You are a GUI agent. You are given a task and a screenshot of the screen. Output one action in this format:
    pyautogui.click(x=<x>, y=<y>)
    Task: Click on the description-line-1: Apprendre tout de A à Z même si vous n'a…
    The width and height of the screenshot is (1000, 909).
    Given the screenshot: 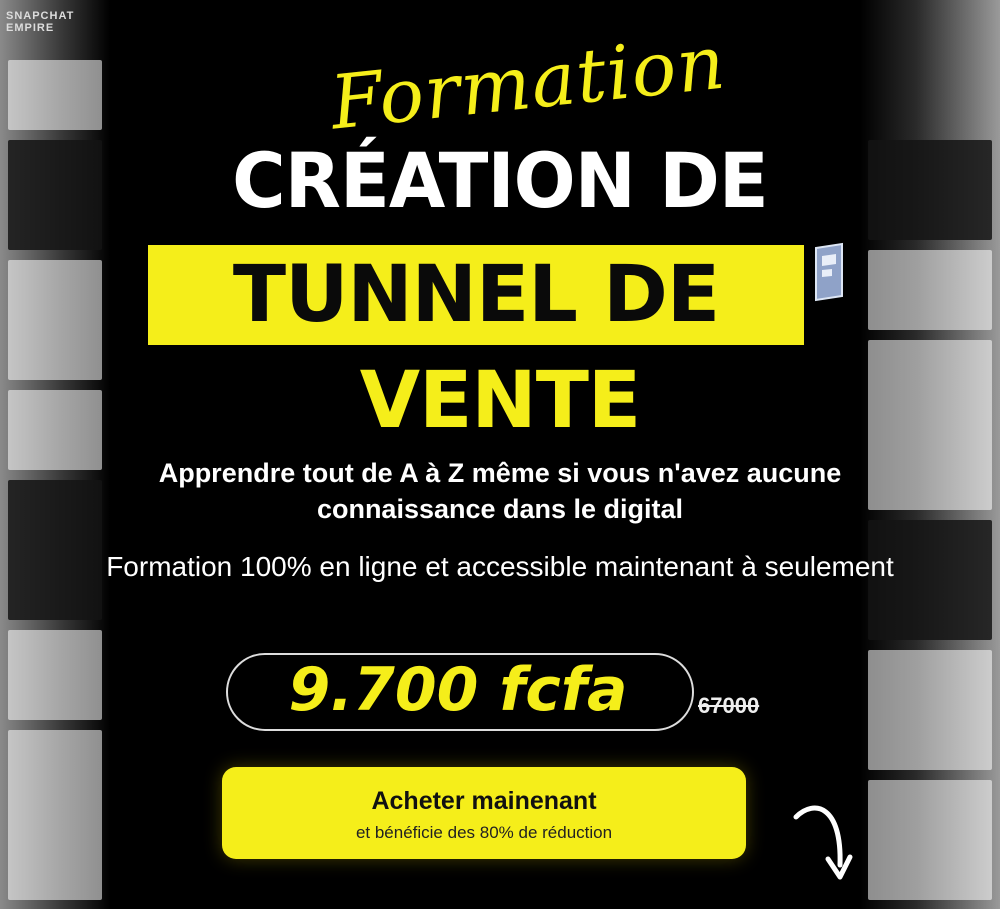 What is the action you would take?
    pyautogui.click(x=500, y=491)
    